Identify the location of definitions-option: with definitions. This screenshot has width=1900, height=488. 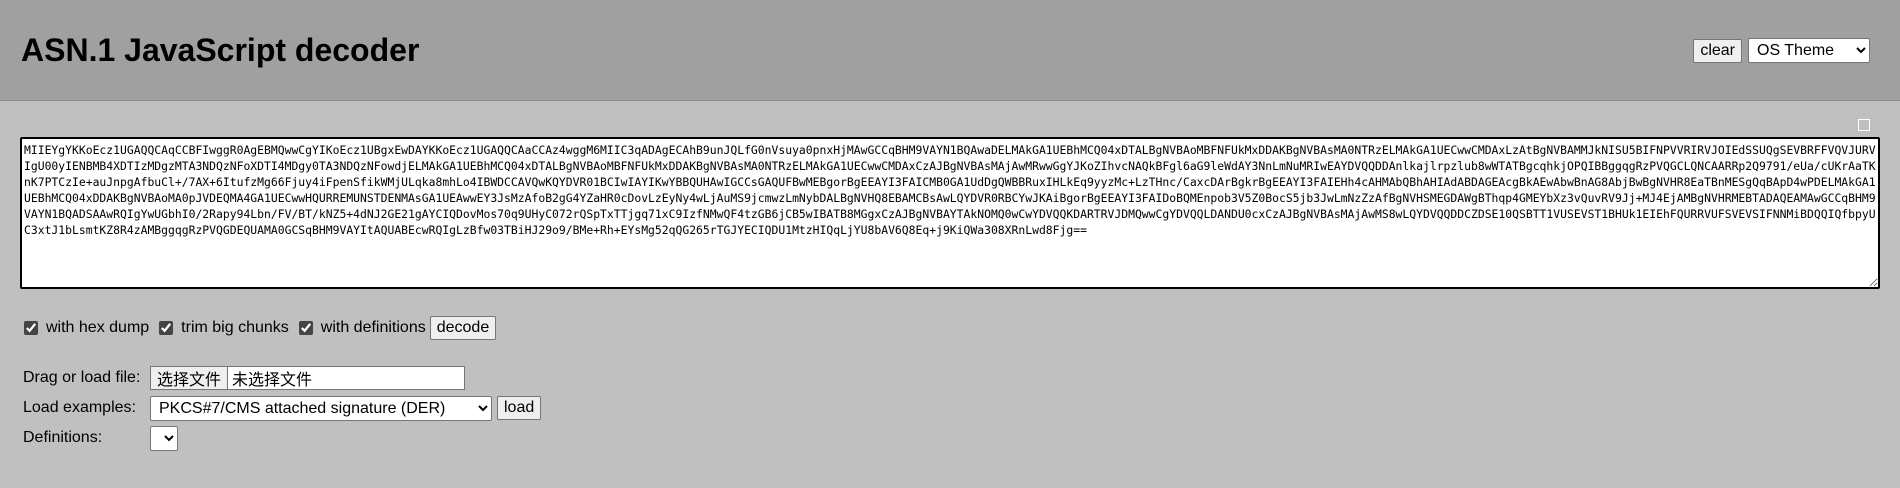
(361, 328).